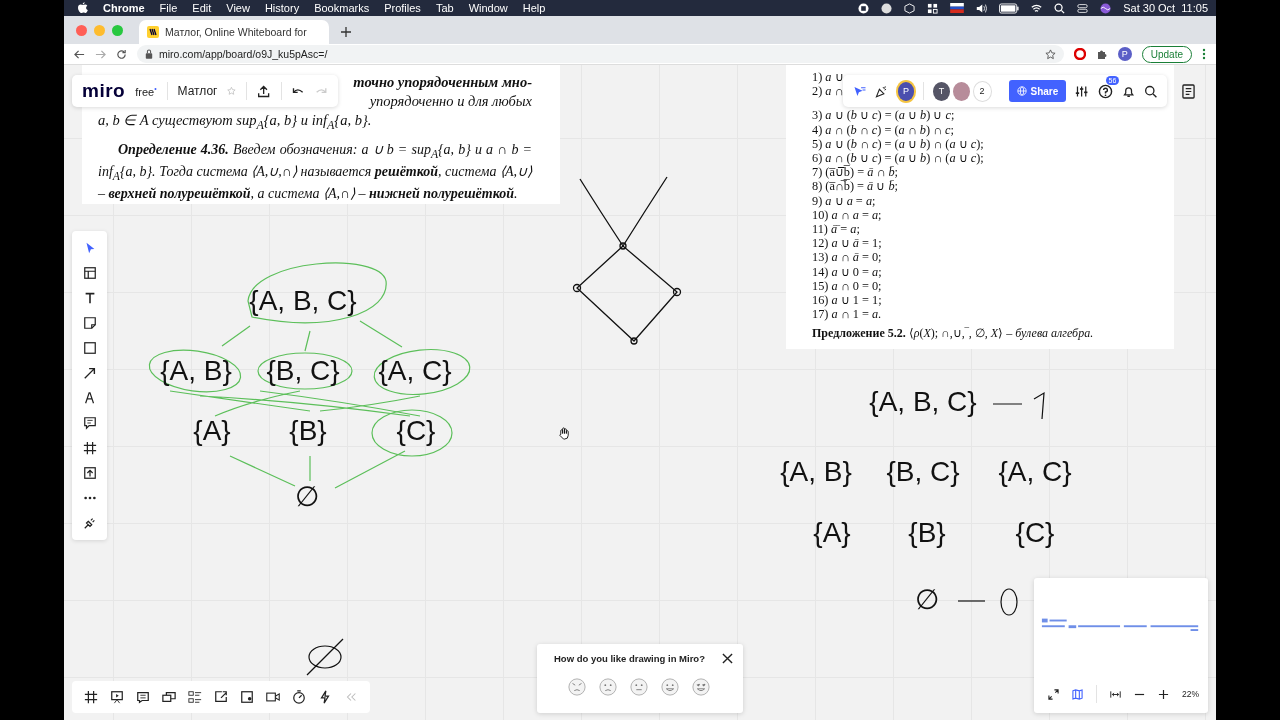  I want to click on axiom-line: 13) a ∩ ā = 0;, so click(847, 257).